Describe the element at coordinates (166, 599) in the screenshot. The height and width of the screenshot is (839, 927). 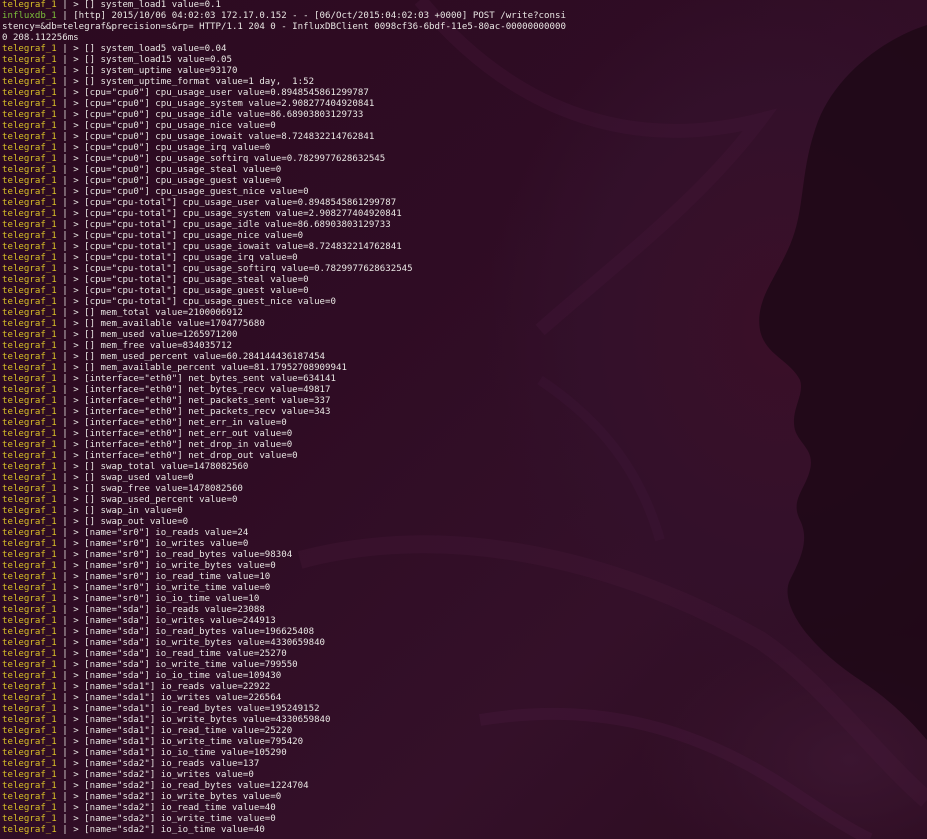
I see `log-message: > [name="sr0"] io_io_time value=10` at that location.